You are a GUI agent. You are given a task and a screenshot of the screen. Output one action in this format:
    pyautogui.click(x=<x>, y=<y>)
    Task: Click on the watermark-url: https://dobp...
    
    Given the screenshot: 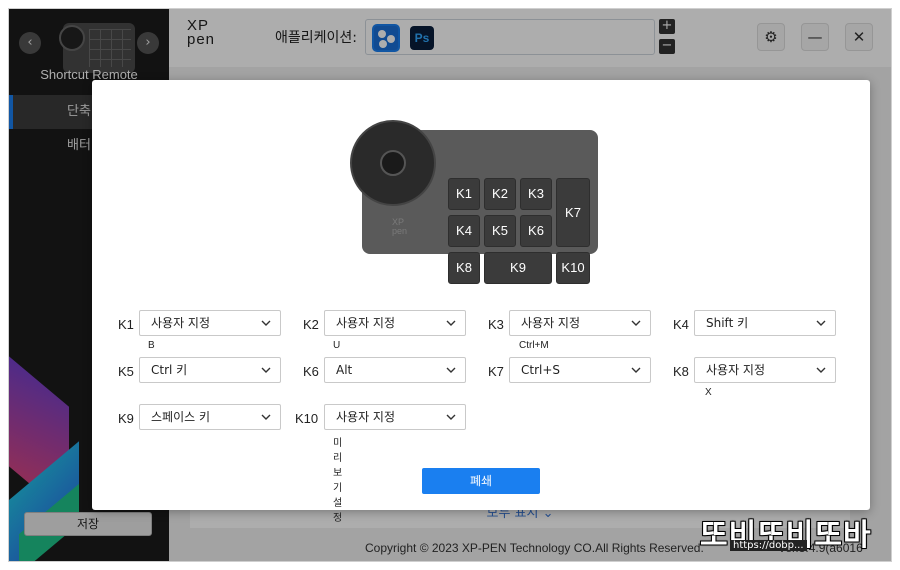 What is the action you would take?
    pyautogui.click(x=768, y=545)
    